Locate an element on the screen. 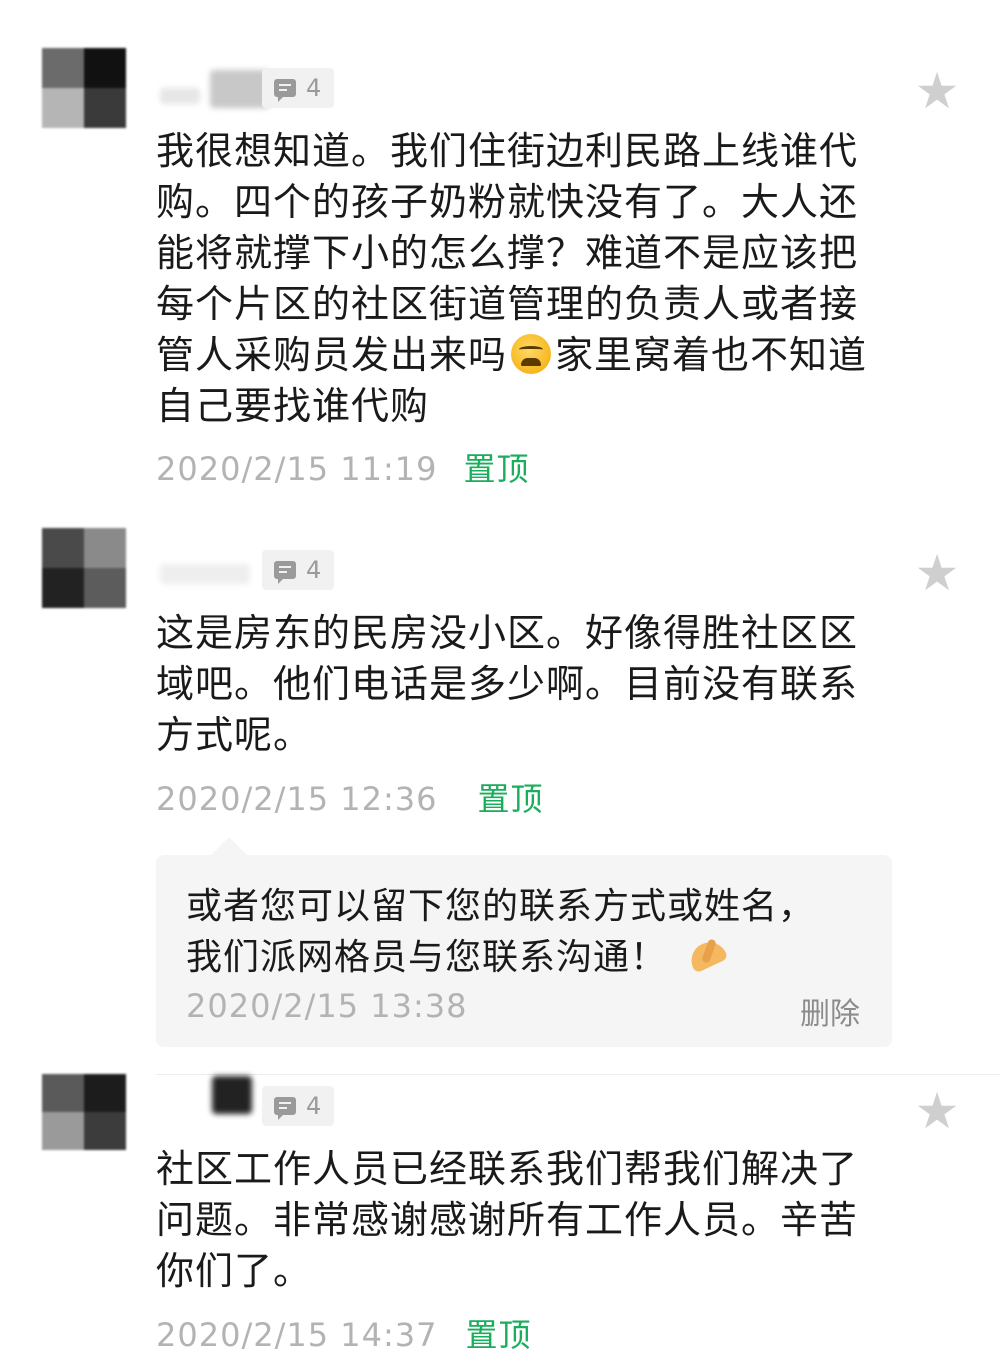 The image size is (1000, 1368). timestamp: 2020/2/15 12:36 is located at coordinates (297, 799).